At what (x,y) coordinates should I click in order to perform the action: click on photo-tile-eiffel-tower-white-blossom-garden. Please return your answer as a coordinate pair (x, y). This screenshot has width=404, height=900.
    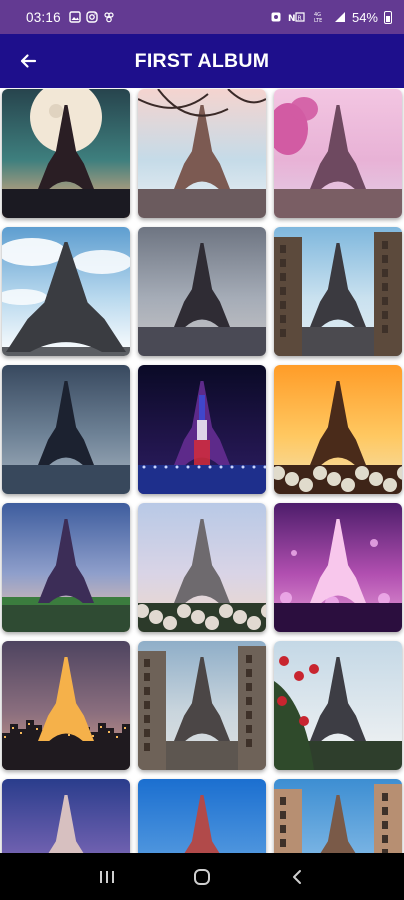
    Looking at the image, I should click on (202, 567).